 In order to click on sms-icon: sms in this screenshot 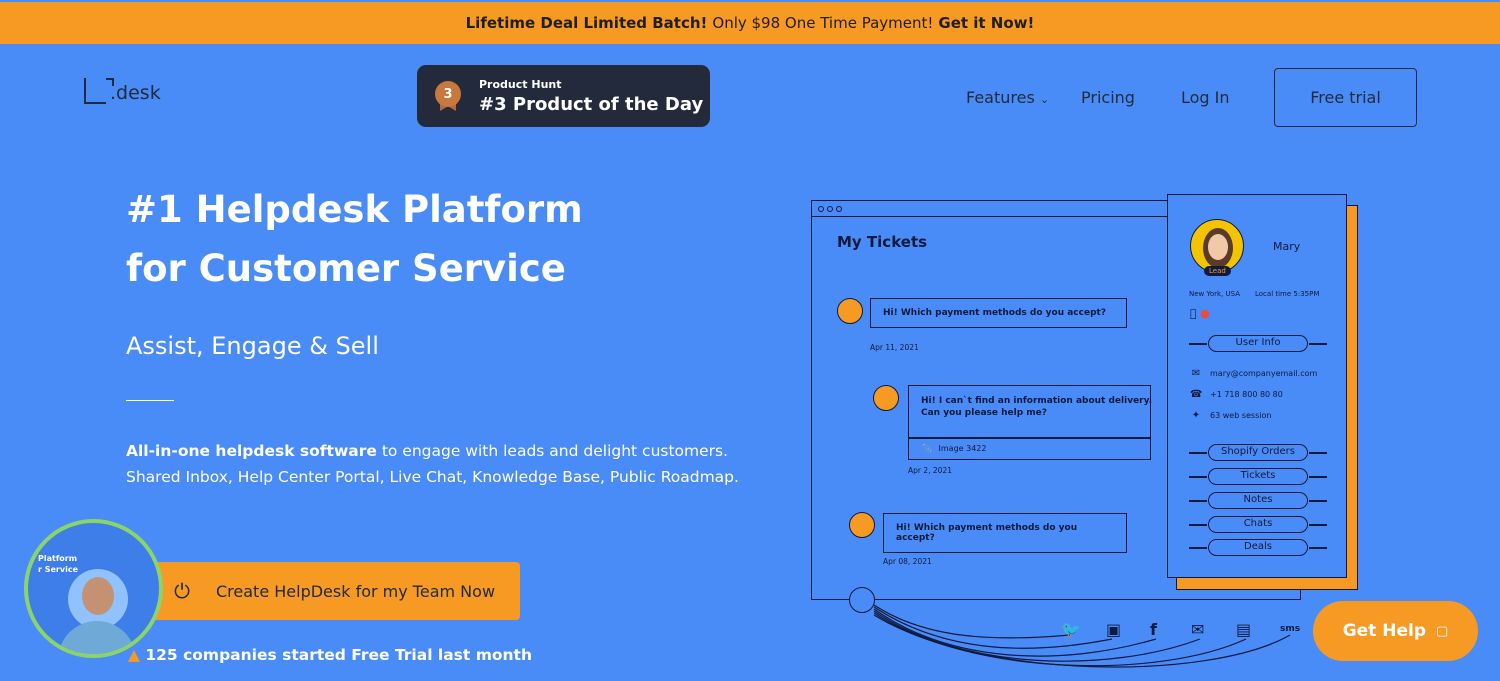, I will do `click(1290, 629)`.